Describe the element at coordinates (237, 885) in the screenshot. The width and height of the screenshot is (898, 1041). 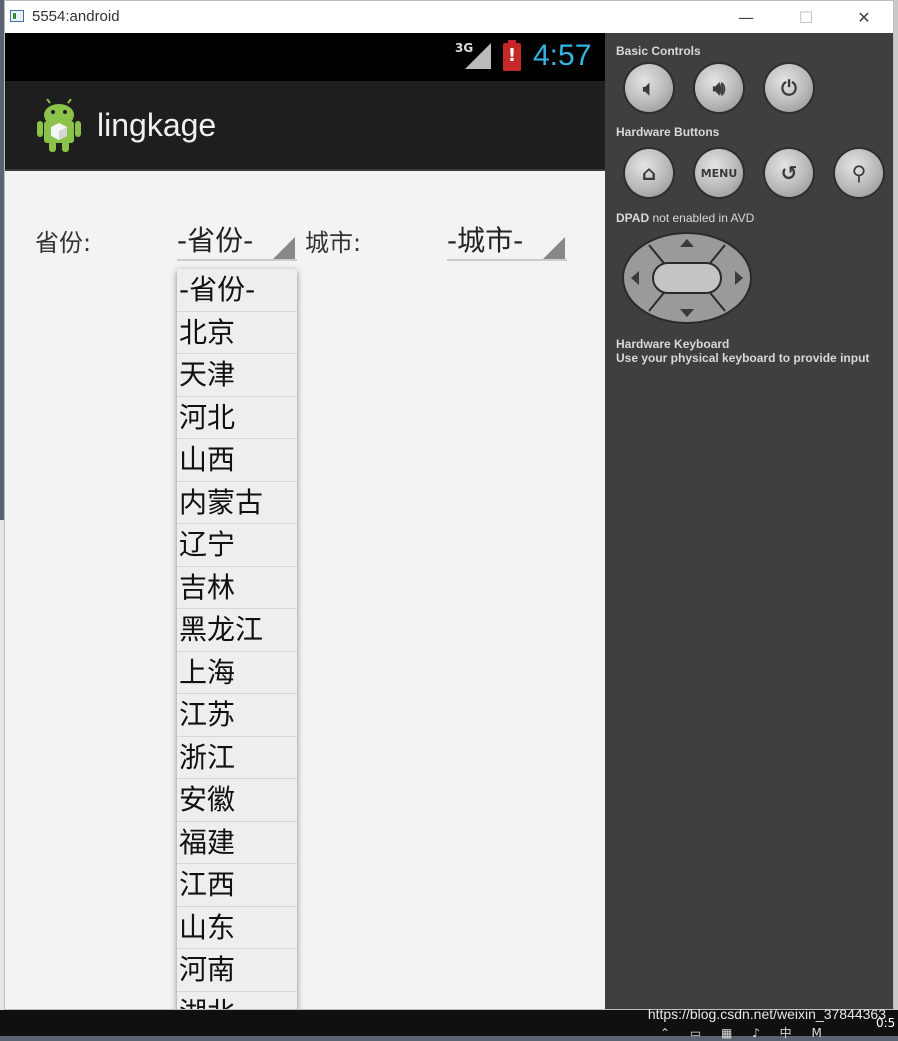
I see `dropdown-item: 江西` at that location.